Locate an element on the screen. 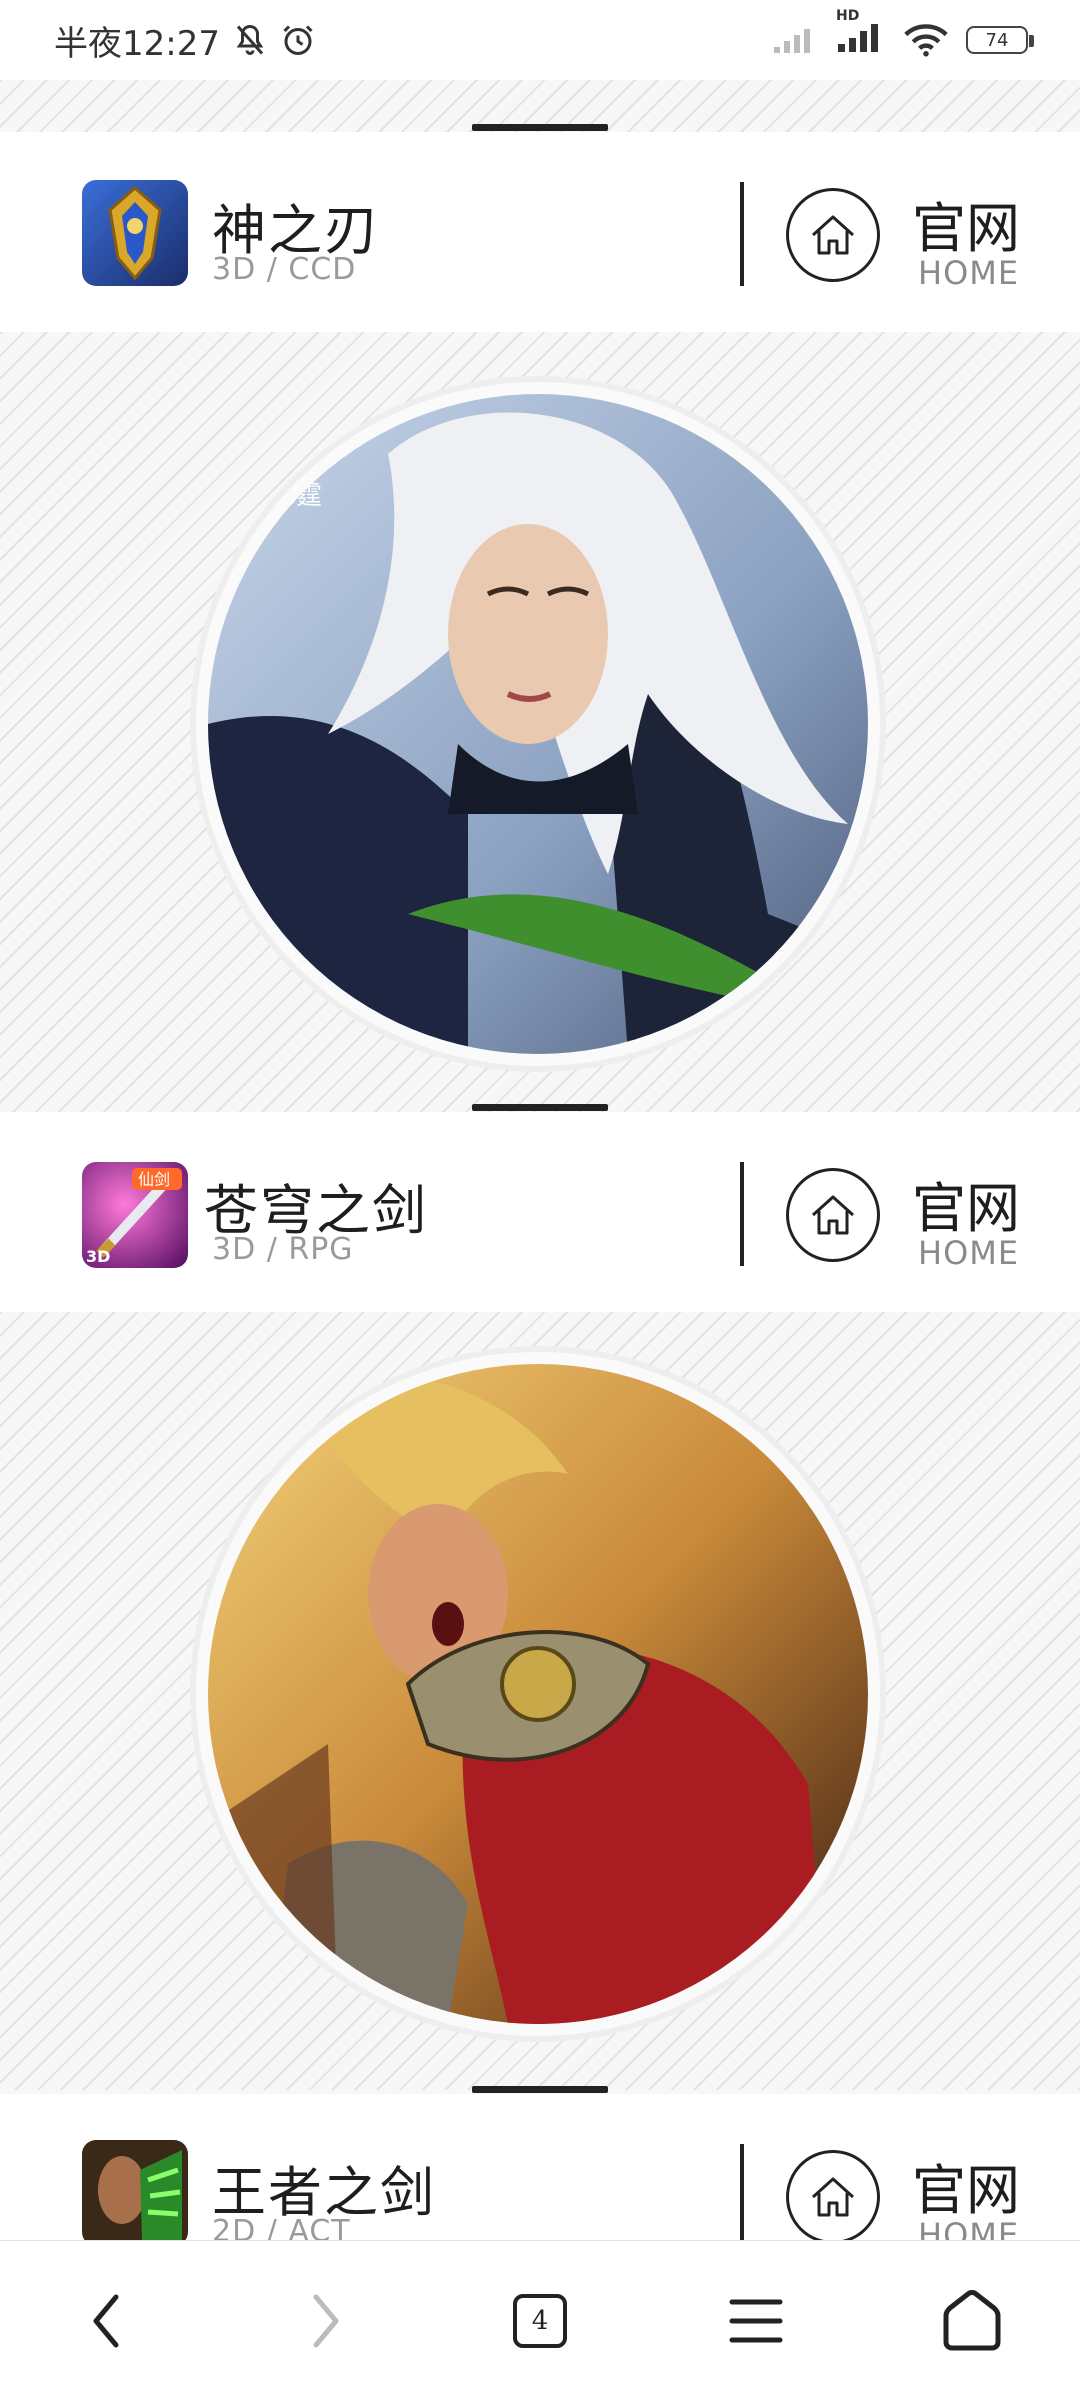  forward-button is located at coordinates (326, 2321).